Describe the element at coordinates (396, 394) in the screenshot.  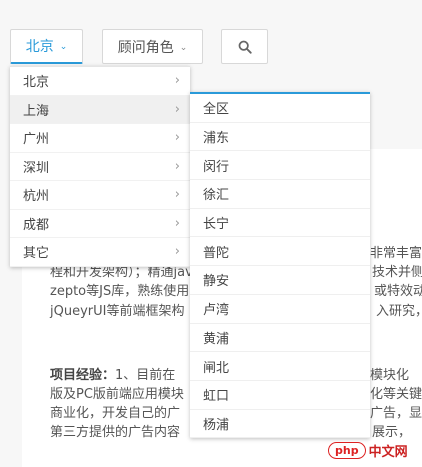
I see `content-line: 化等关键` at that location.